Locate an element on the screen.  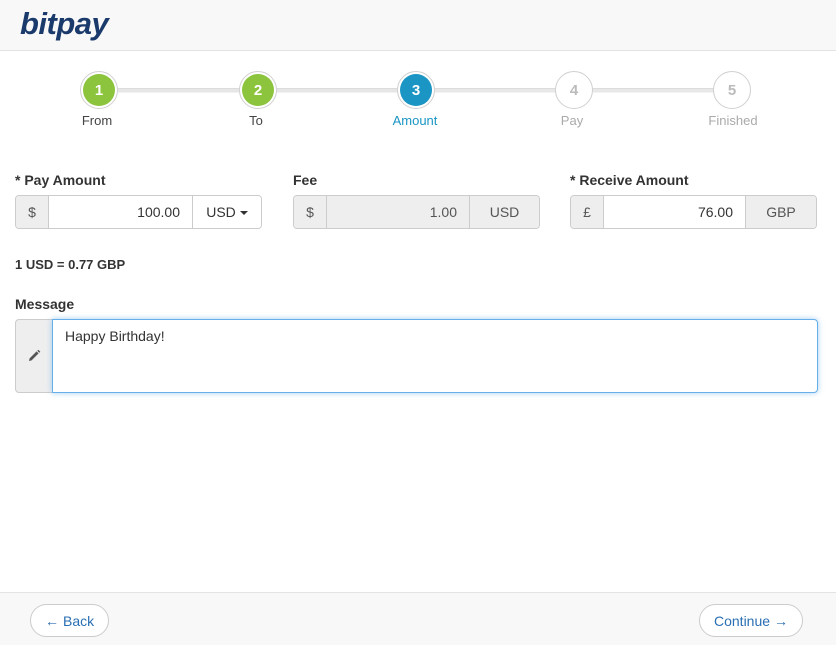
pay-currency-label: USD is located at coordinates (221, 212).